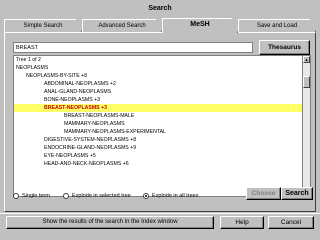 This screenshot has height=240, width=320. What do you see at coordinates (160, 8) in the screenshot?
I see `window-title: Search` at bounding box center [160, 8].